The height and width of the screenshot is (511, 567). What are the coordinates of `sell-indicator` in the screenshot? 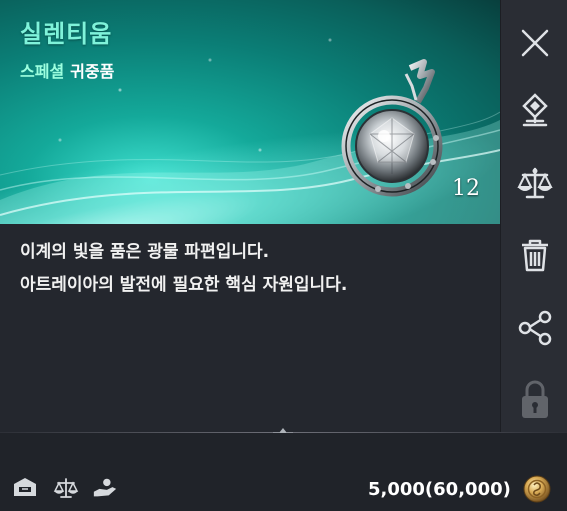 It's located at (105, 488).